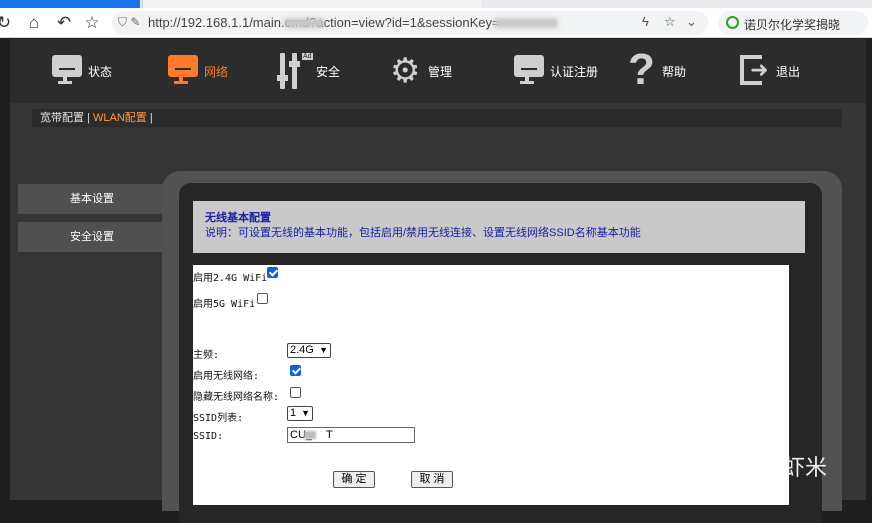 This screenshot has width=872, height=523. What do you see at coordinates (670, 22) in the screenshot?
I see `bookmark-star-icon: ☆` at bounding box center [670, 22].